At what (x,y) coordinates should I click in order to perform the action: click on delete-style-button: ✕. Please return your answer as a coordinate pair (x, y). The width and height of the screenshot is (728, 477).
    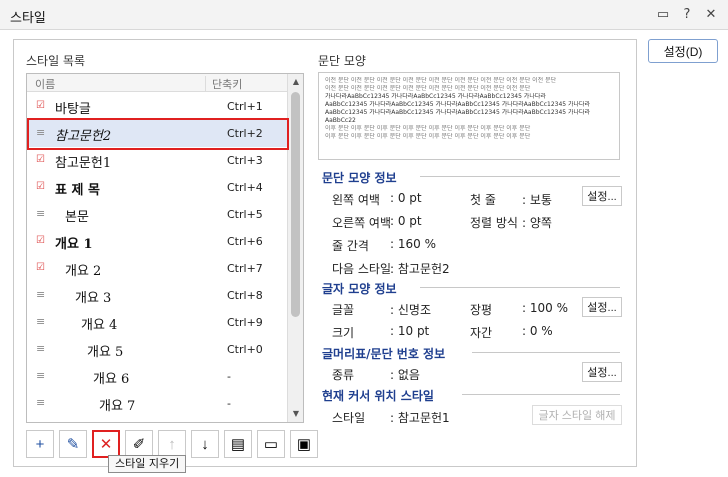
    Looking at the image, I should click on (106, 444).